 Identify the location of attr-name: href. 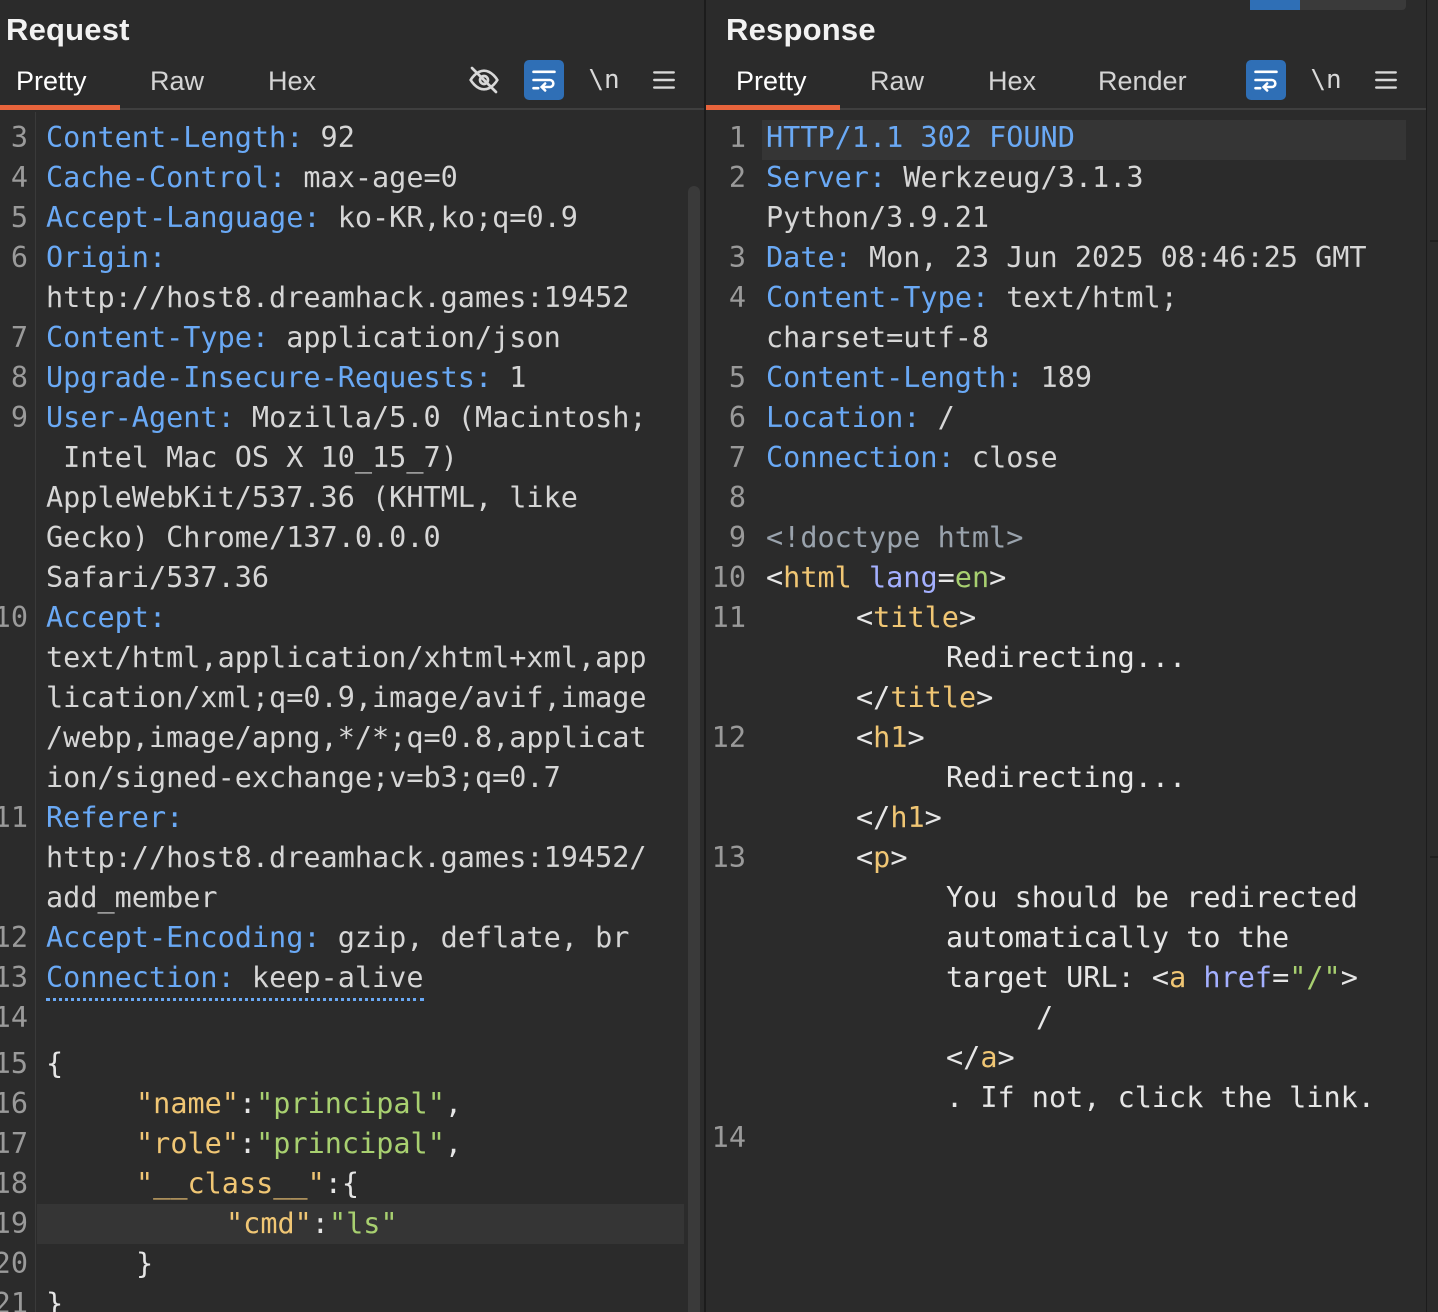
(1238, 977).